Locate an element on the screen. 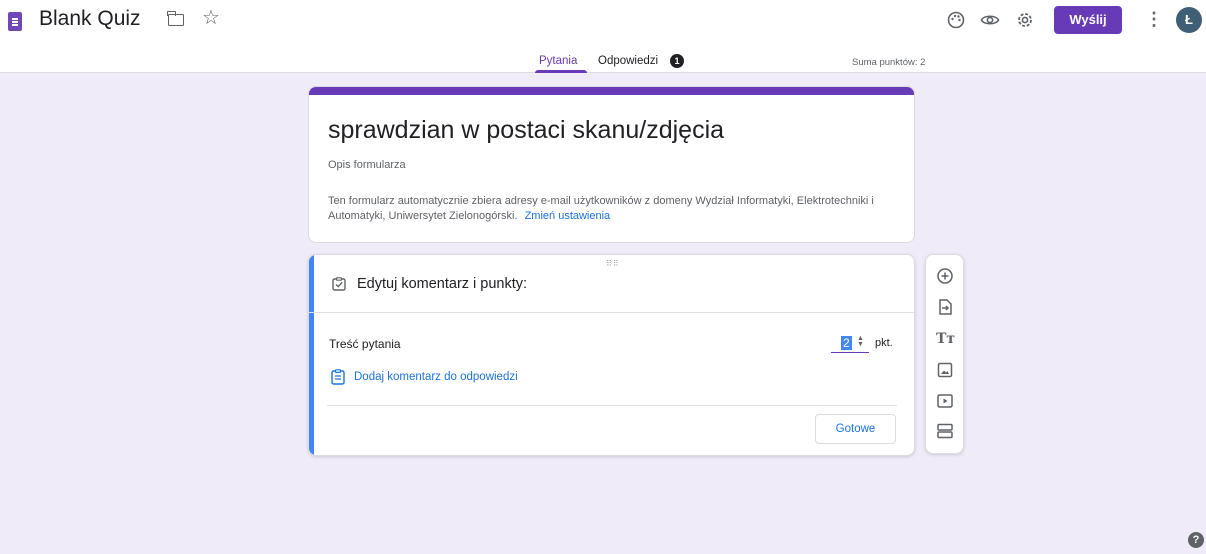 The height and width of the screenshot is (554, 1206). help-icon: ? is located at coordinates (1196, 540).